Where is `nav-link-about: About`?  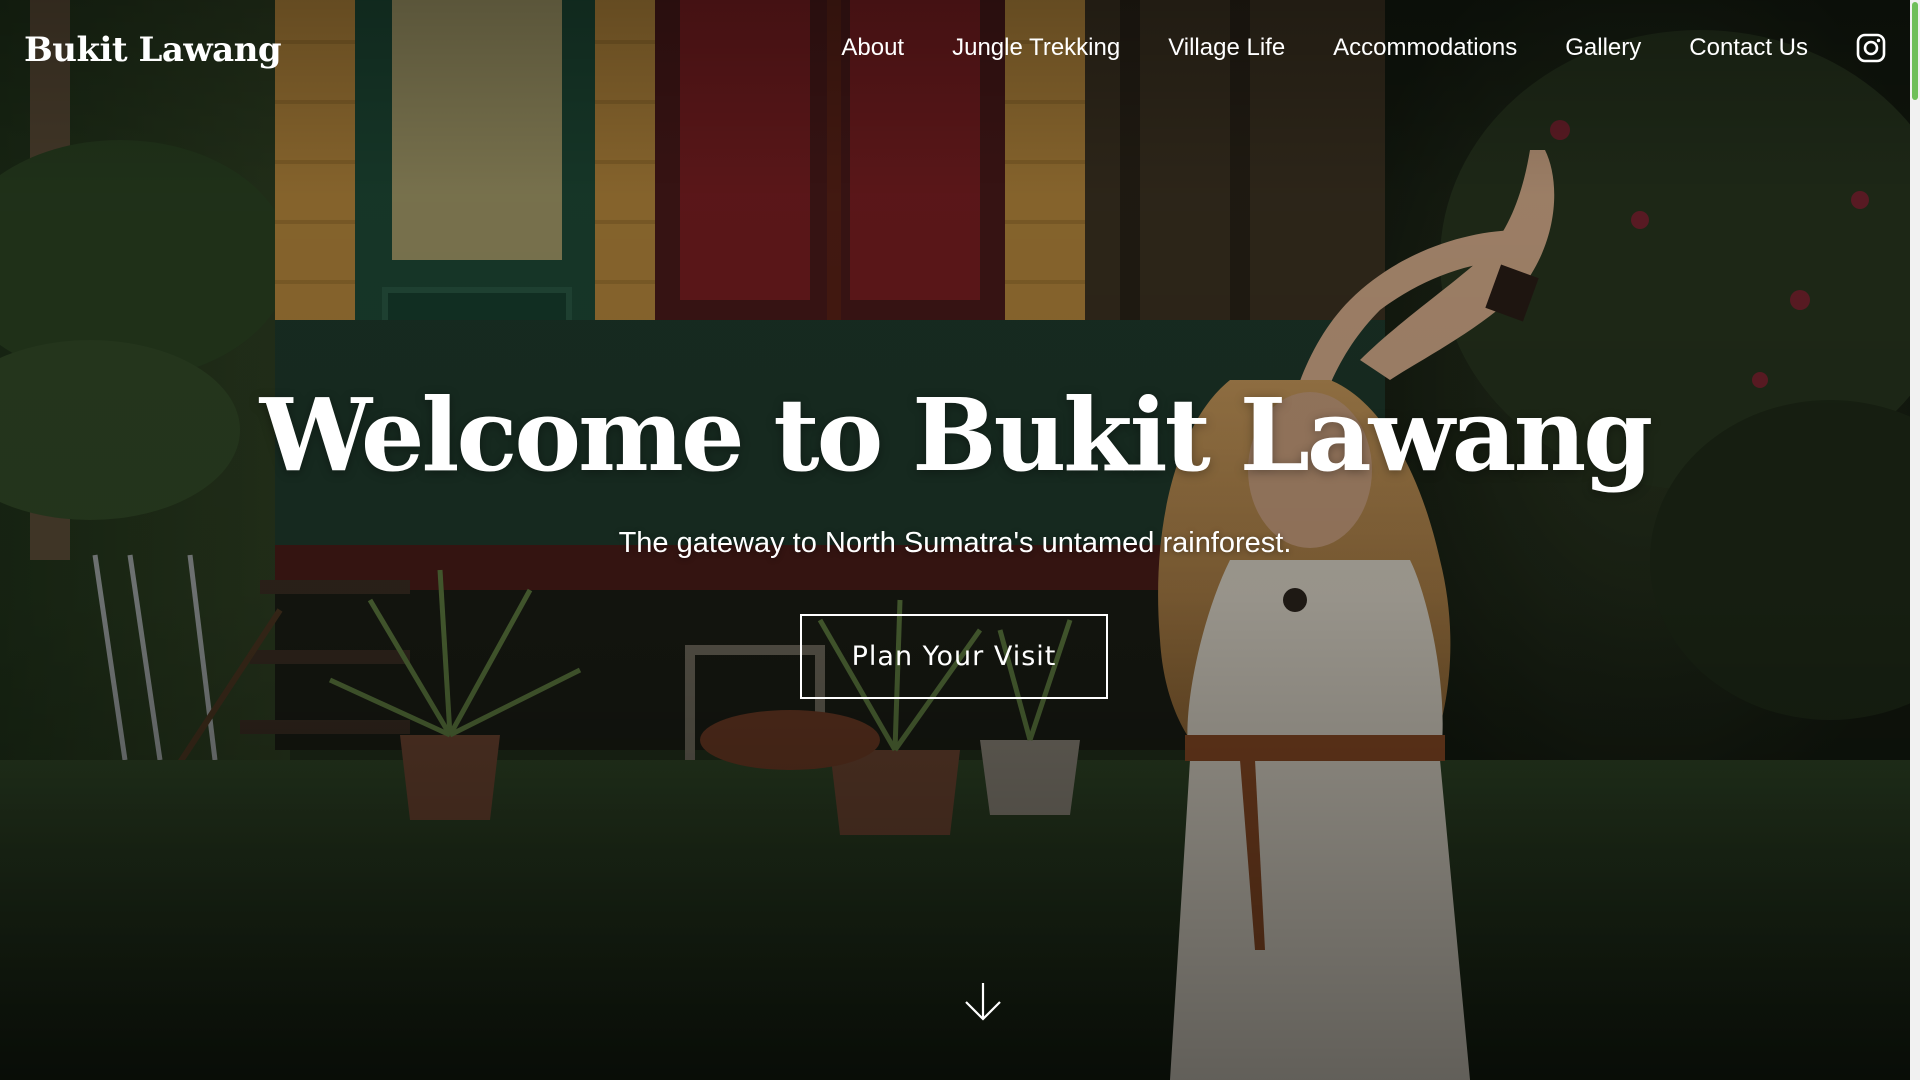
nav-link-about: About is located at coordinates (872, 48).